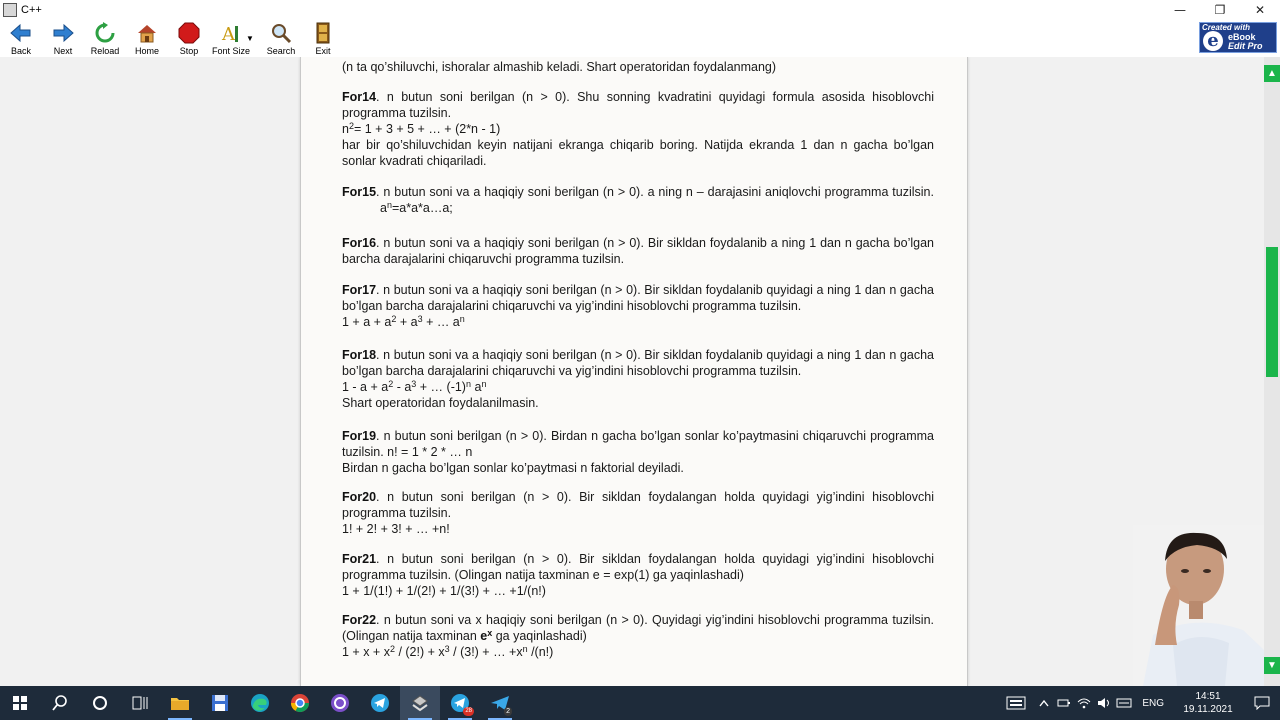 This screenshot has height=720, width=1280. I want to click on app-icon, so click(10, 10).